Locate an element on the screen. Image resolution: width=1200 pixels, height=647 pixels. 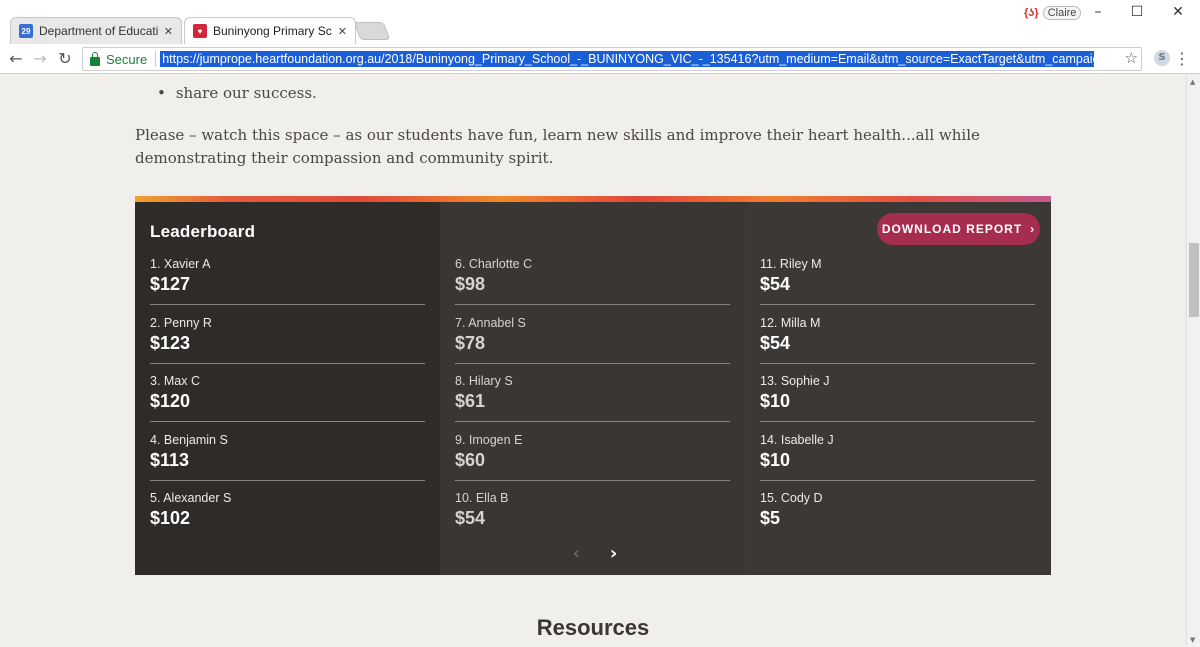
entry-name: 5. Alexander S is located at coordinates (191, 498).